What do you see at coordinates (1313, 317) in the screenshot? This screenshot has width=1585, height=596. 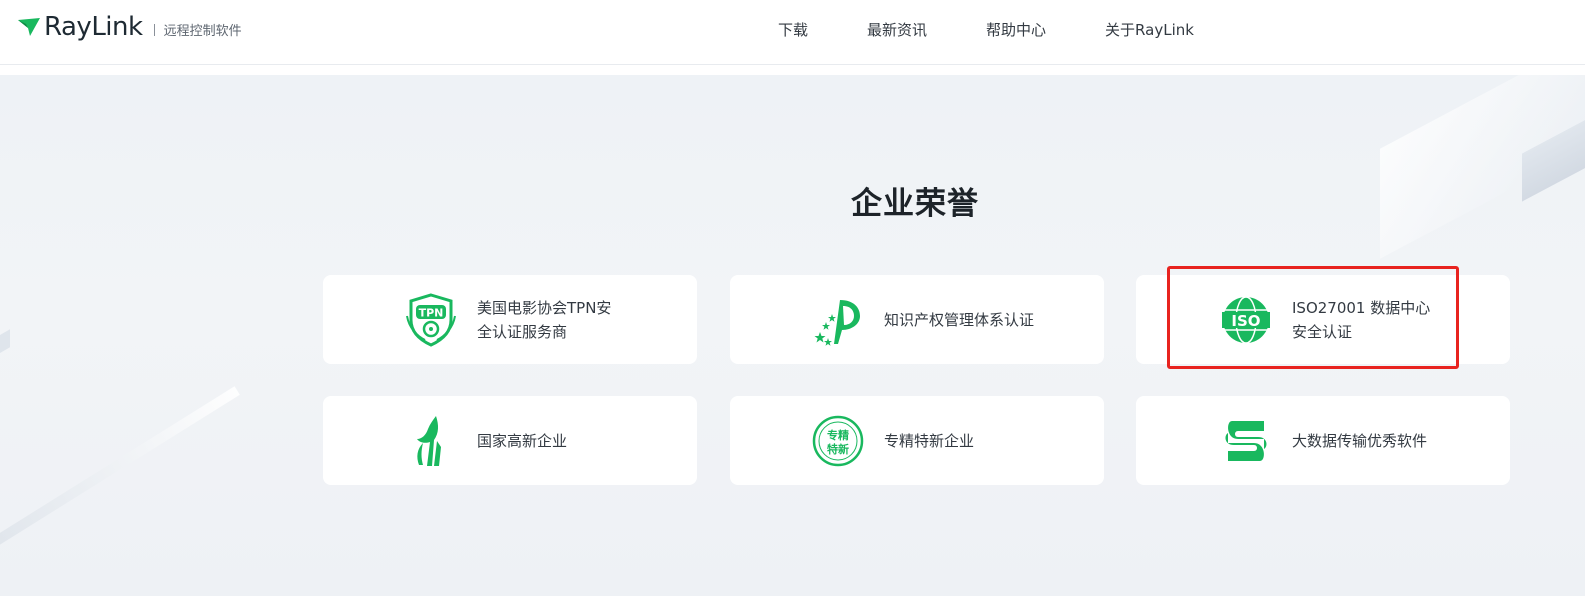 I see `highlight-box` at bounding box center [1313, 317].